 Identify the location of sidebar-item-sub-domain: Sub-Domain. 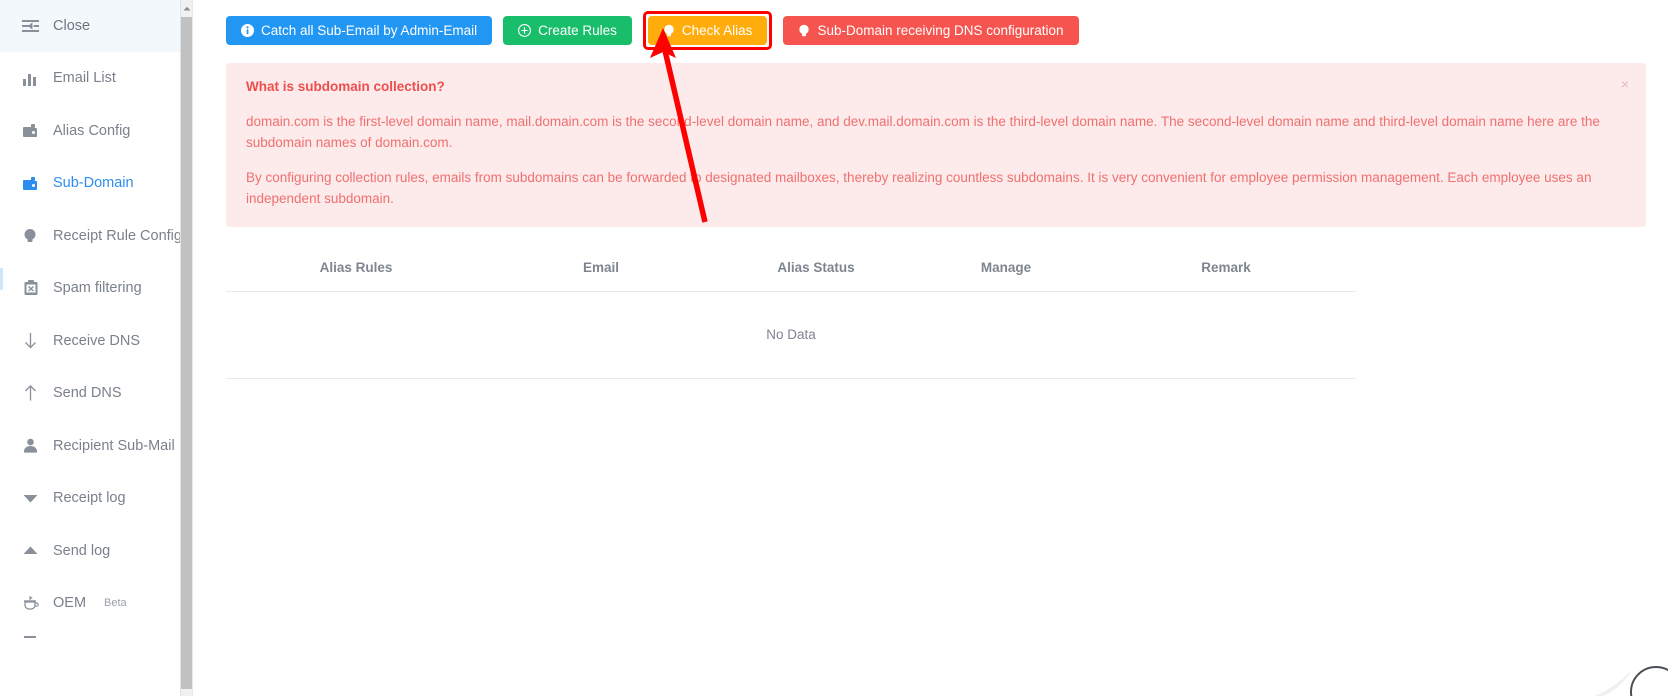
(96, 183).